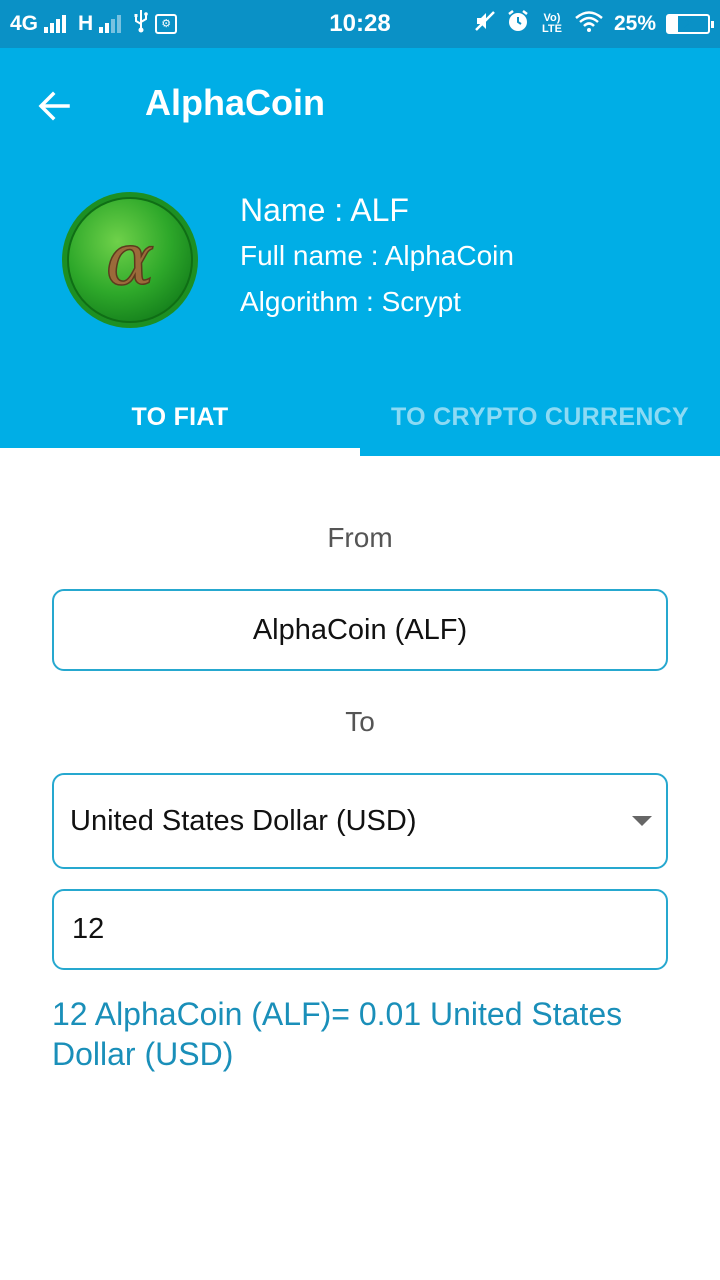 Image resolution: width=720 pixels, height=1280 pixels. What do you see at coordinates (350, 301) in the screenshot?
I see `coin-algorithm: Algorithm : Scrypt` at bounding box center [350, 301].